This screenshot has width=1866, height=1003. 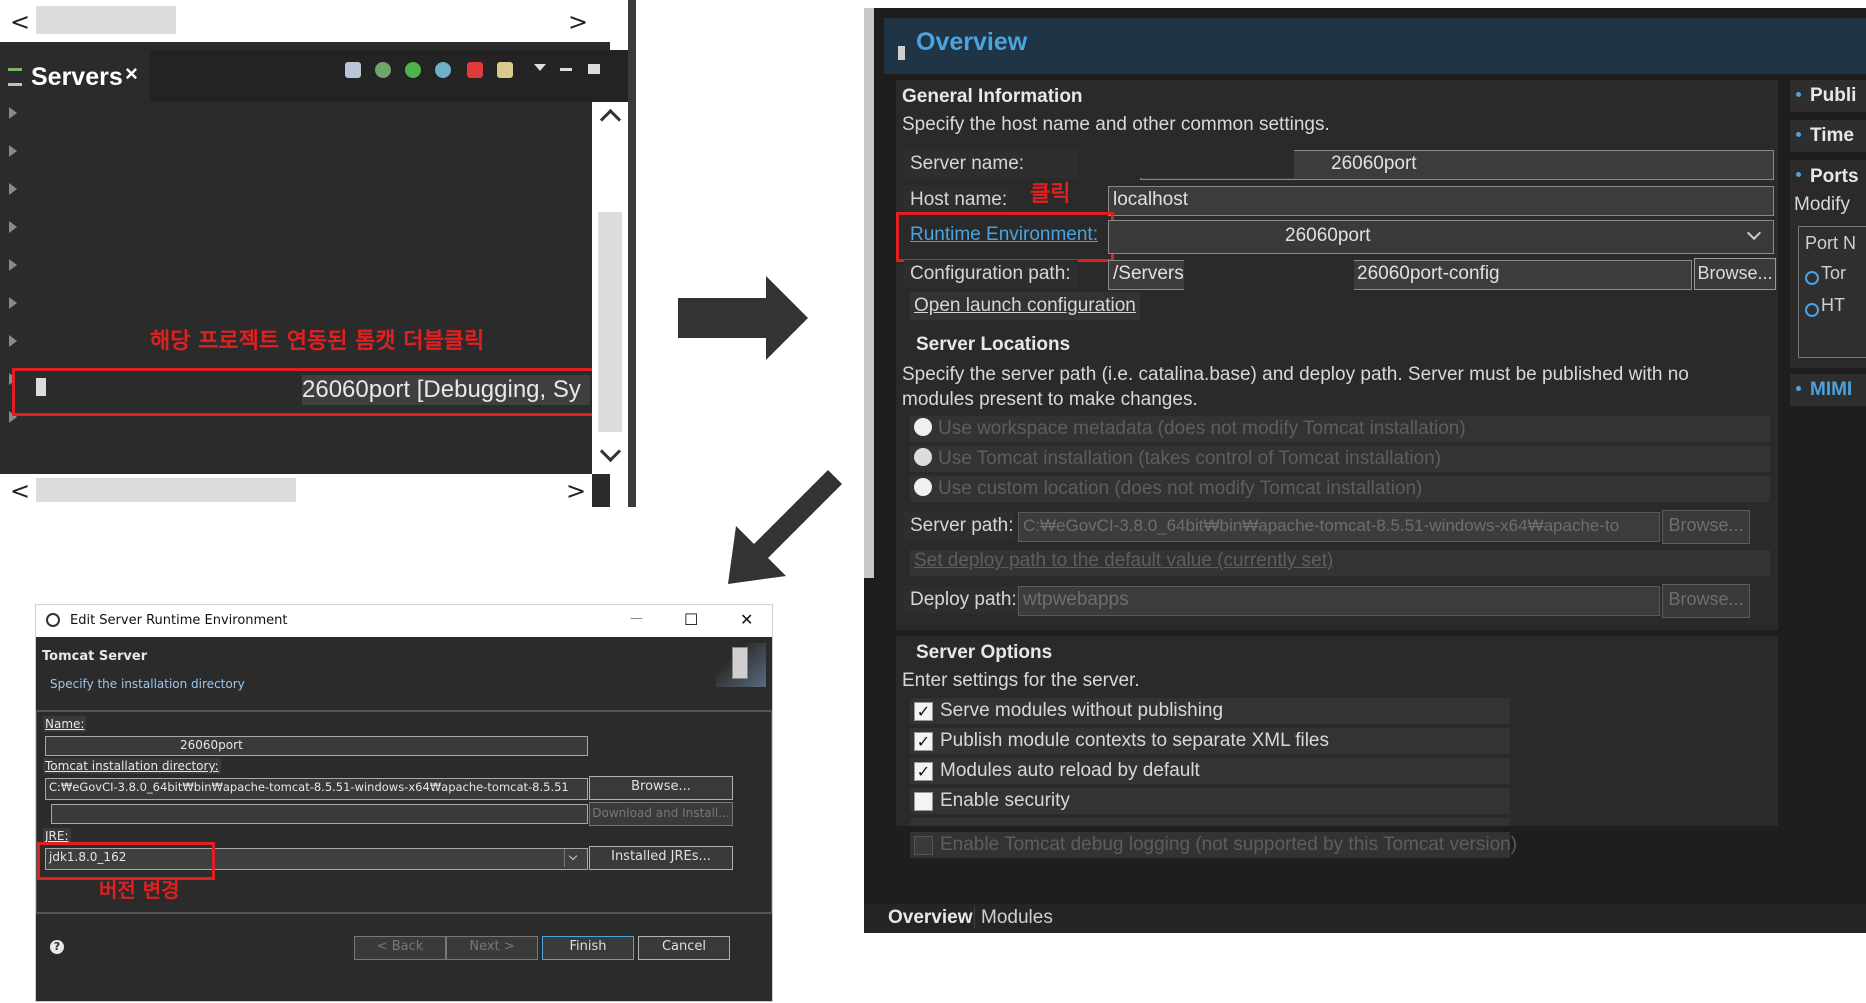 What do you see at coordinates (632, 253) in the screenshot?
I see `panel-edge` at bounding box center [632, 253].